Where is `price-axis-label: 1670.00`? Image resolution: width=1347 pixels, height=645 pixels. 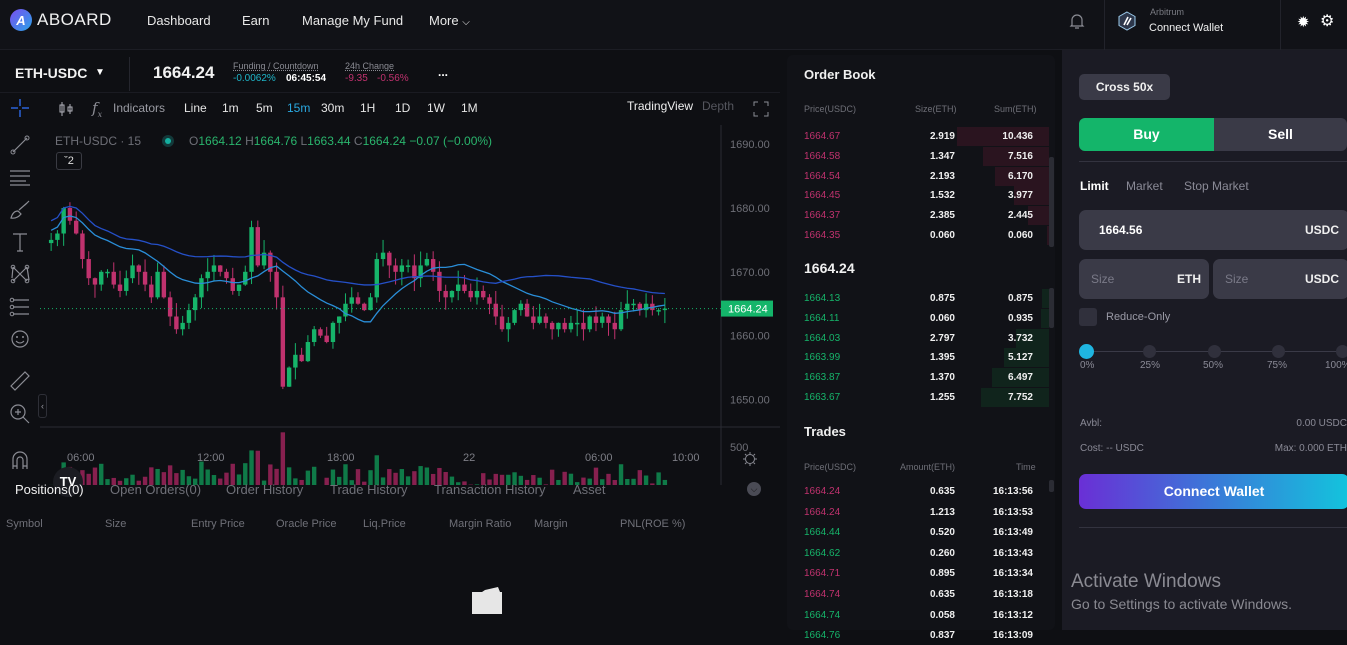 price-axis-label: 1670.00 is located at coordinates (750, 273).